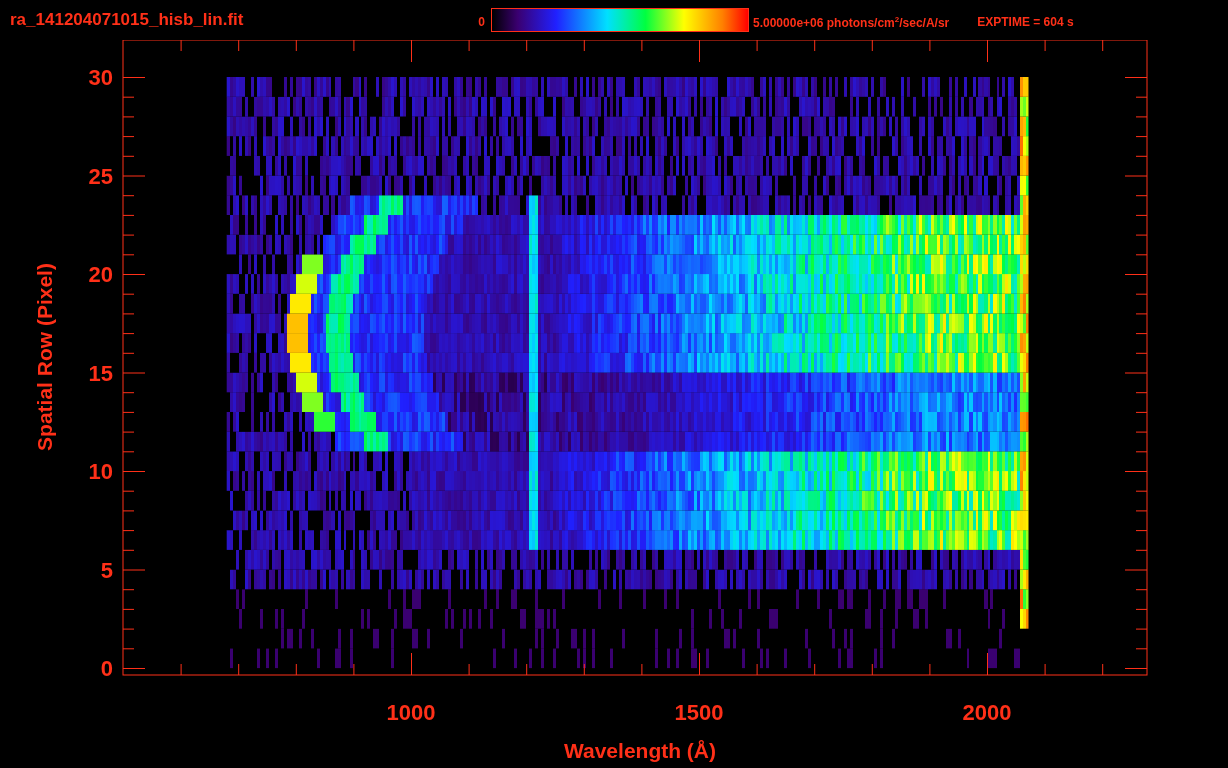 The image size is (1228, 768). I want to click on y-tick-label: 10, so click(100, 471).